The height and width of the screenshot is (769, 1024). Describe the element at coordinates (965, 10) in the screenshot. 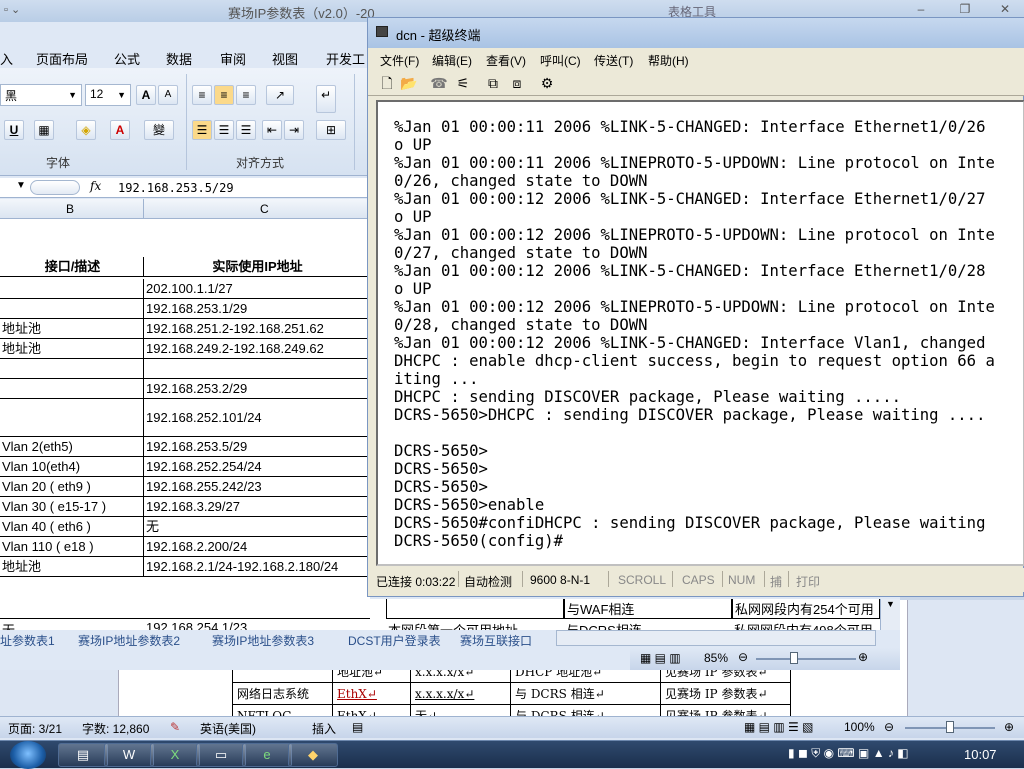

I see `restore-icon: ❐` at that location.